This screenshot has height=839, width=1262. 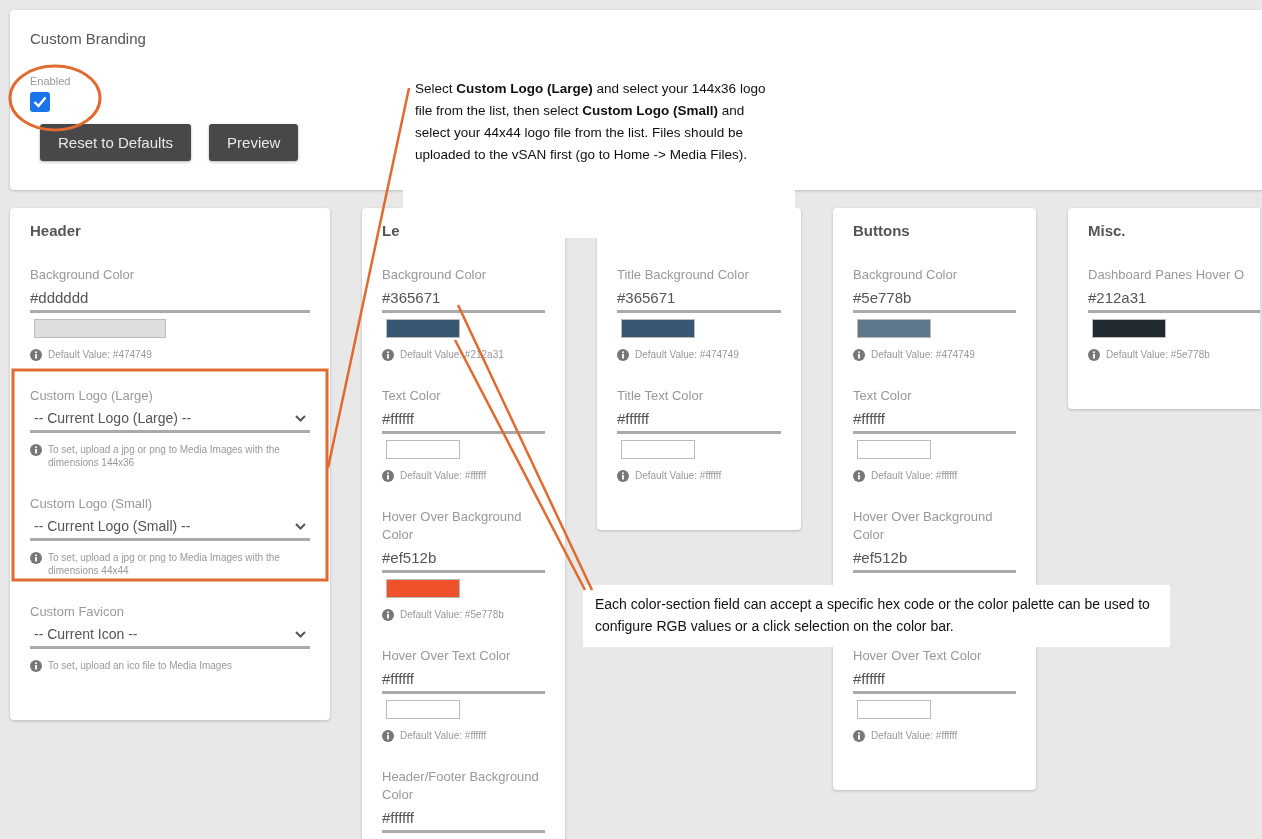 What do you see at coordinates (1107, 230) in the screenshot?
I see `card-title: Misc.` at bounding box center [1107, 230].